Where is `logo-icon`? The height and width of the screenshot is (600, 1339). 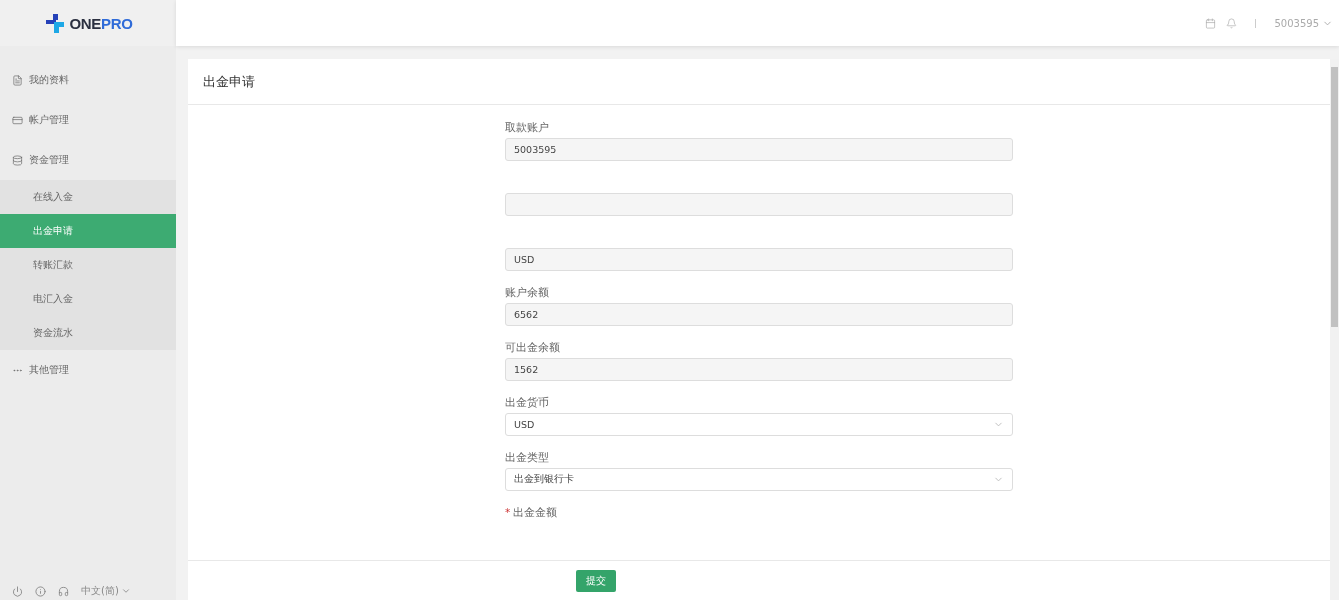 logo-icon is located at coordinates (54, 23).